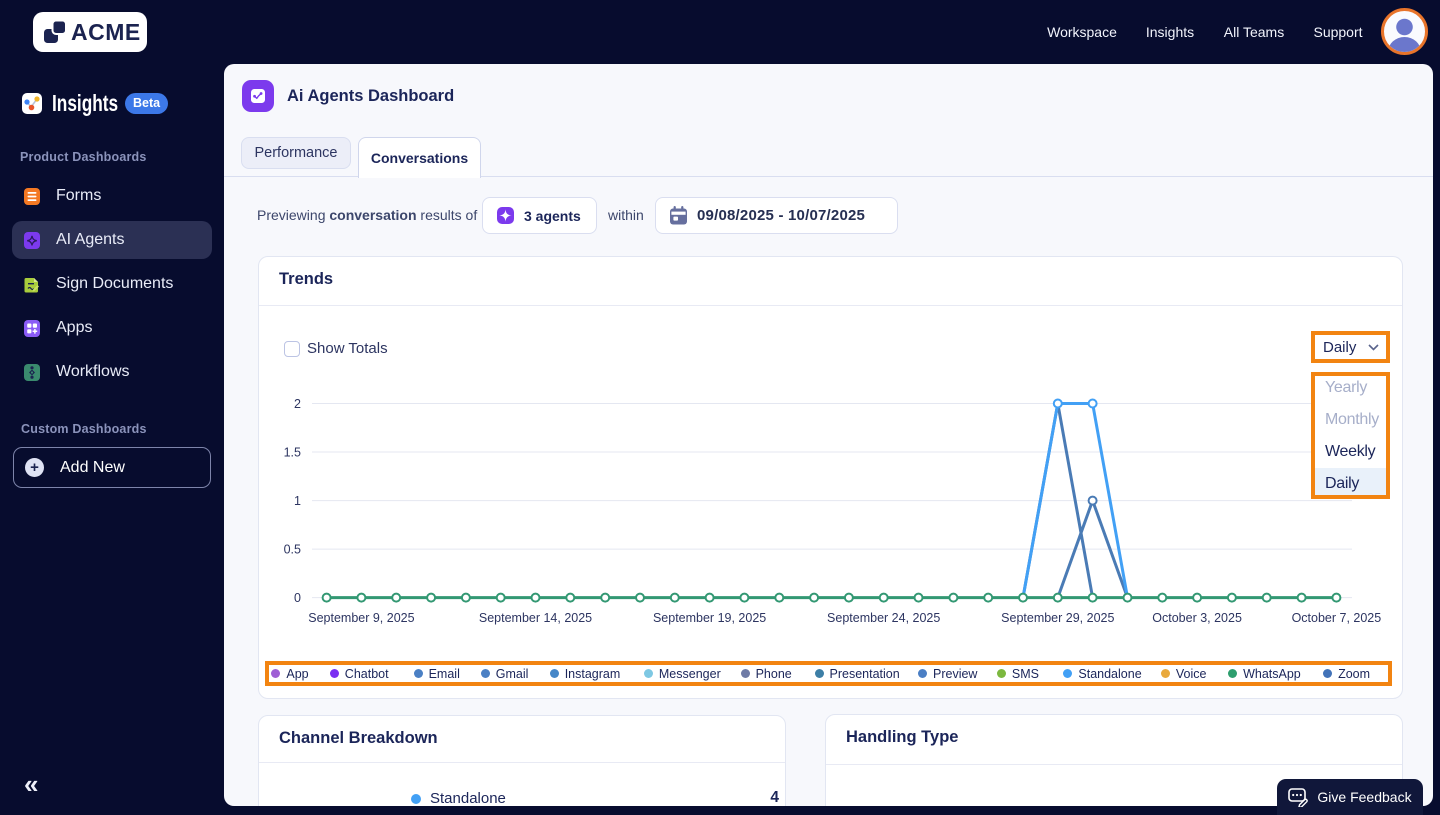 This screenshot has height=815, width=1440. Describe the element at coordinates (297, 598) in the screenshot. I see `svg-text: 0` at that location.